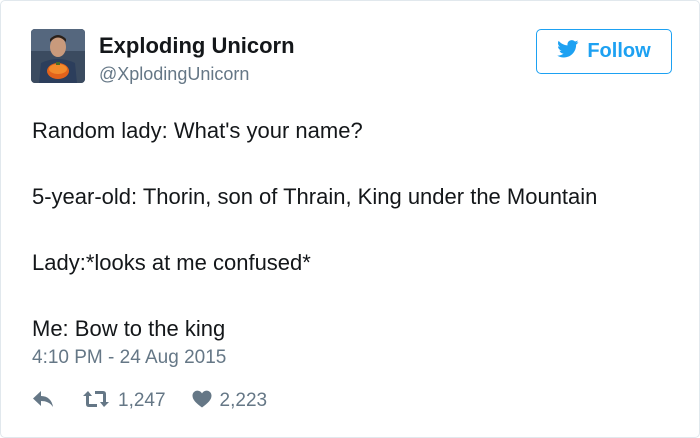 This screenshot has width=700, height=438. What do you see at coordinates (619, 51) in the screenshot?
I see `follow-button-label: Follow` at bounding box center [619, 51].